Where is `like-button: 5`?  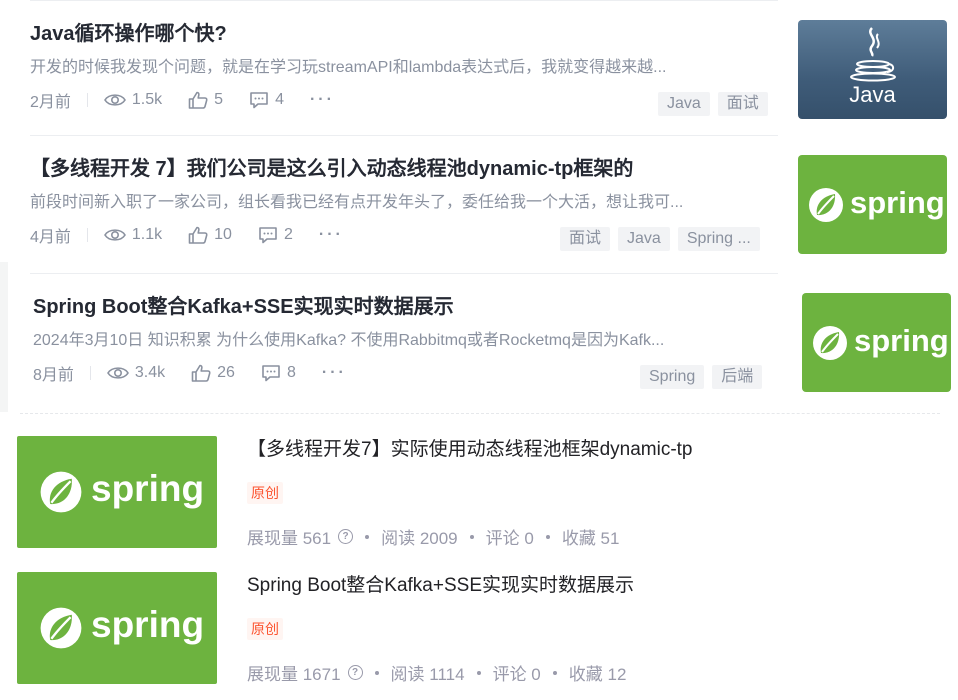 like-button: 5 is located at coordinates (205, 100).